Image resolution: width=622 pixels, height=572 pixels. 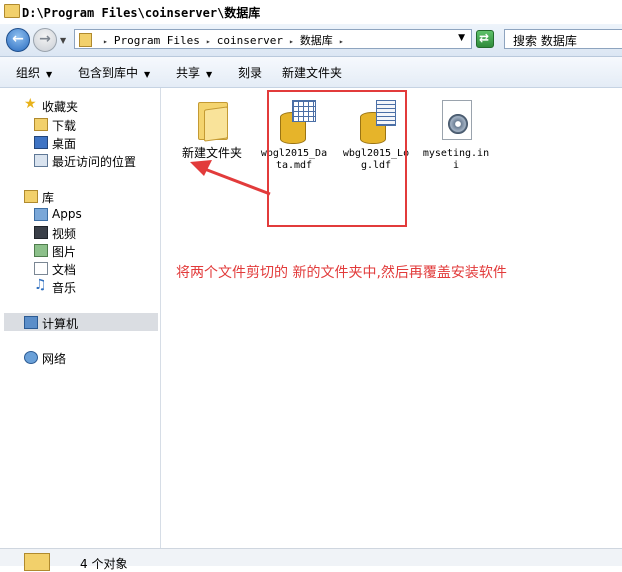 I want to click on arrow-right-icon: →, so click(x=45, y=39).